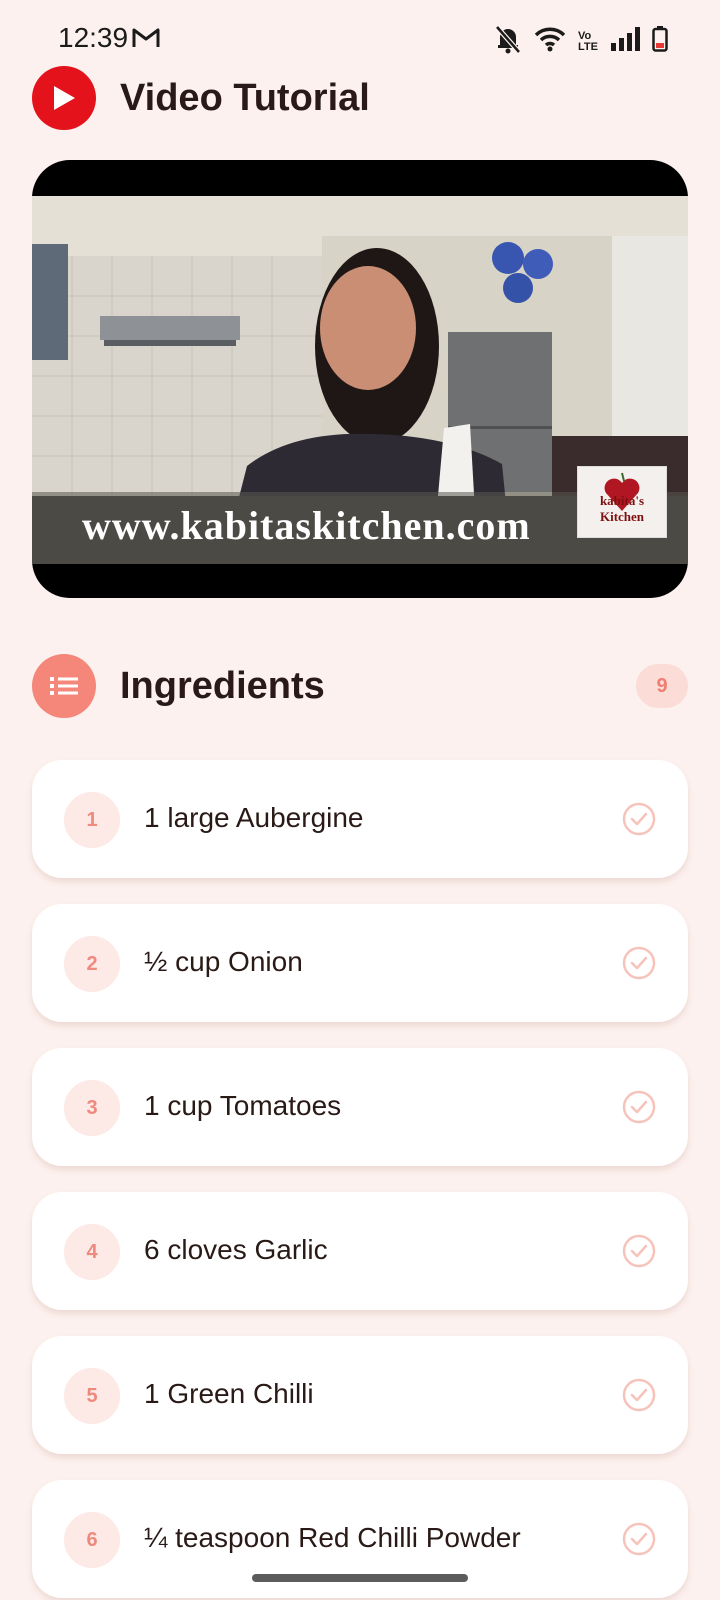  What do you see at coordinates (92, 820) in the screenshot?
I see `ingredient-number: 1` at bounding box center [92, 820].